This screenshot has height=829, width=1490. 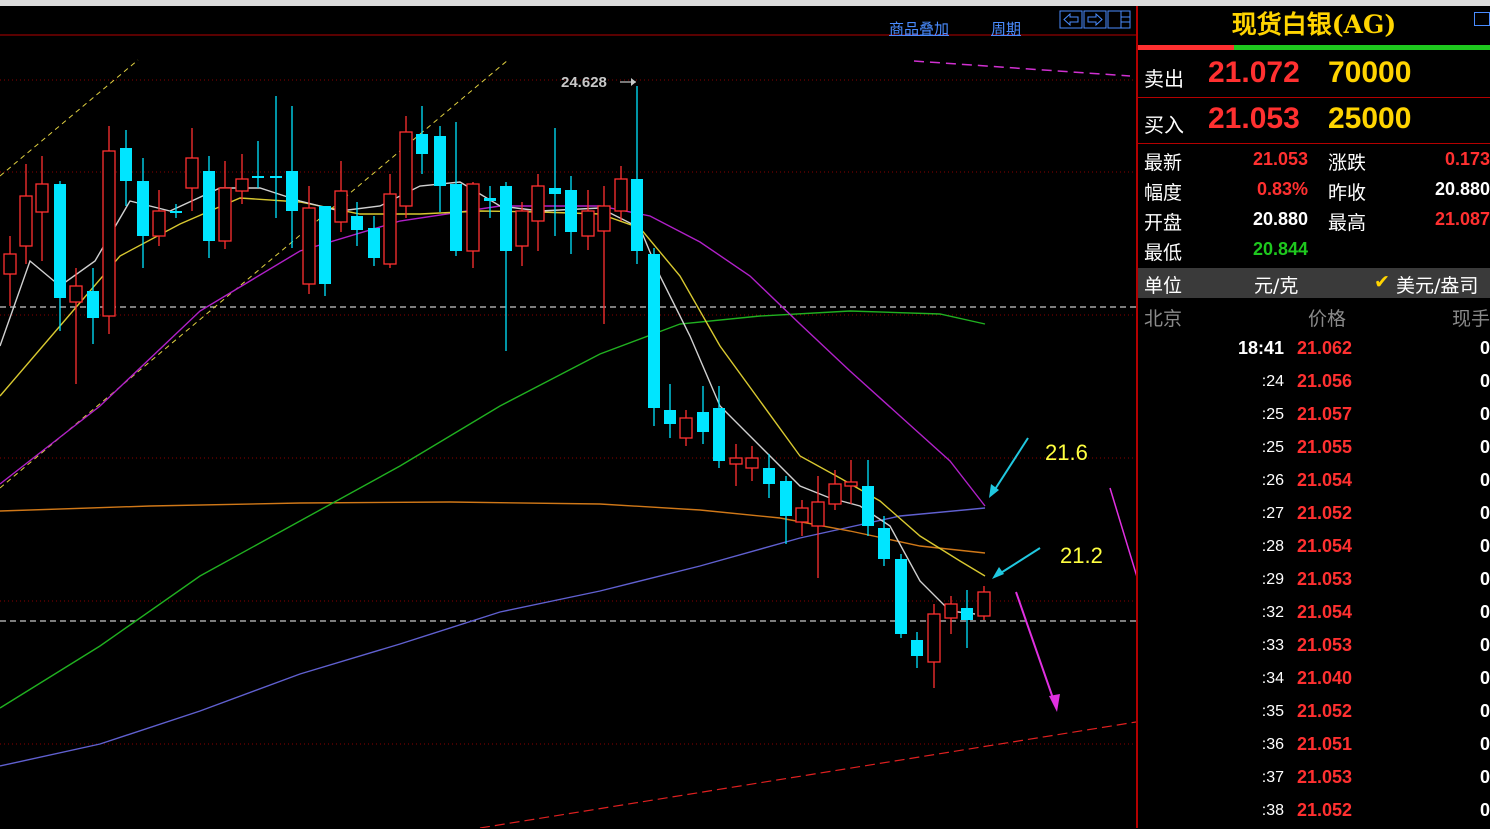 I want to click on latest-label: 最新, so click(x=1163, y=163).